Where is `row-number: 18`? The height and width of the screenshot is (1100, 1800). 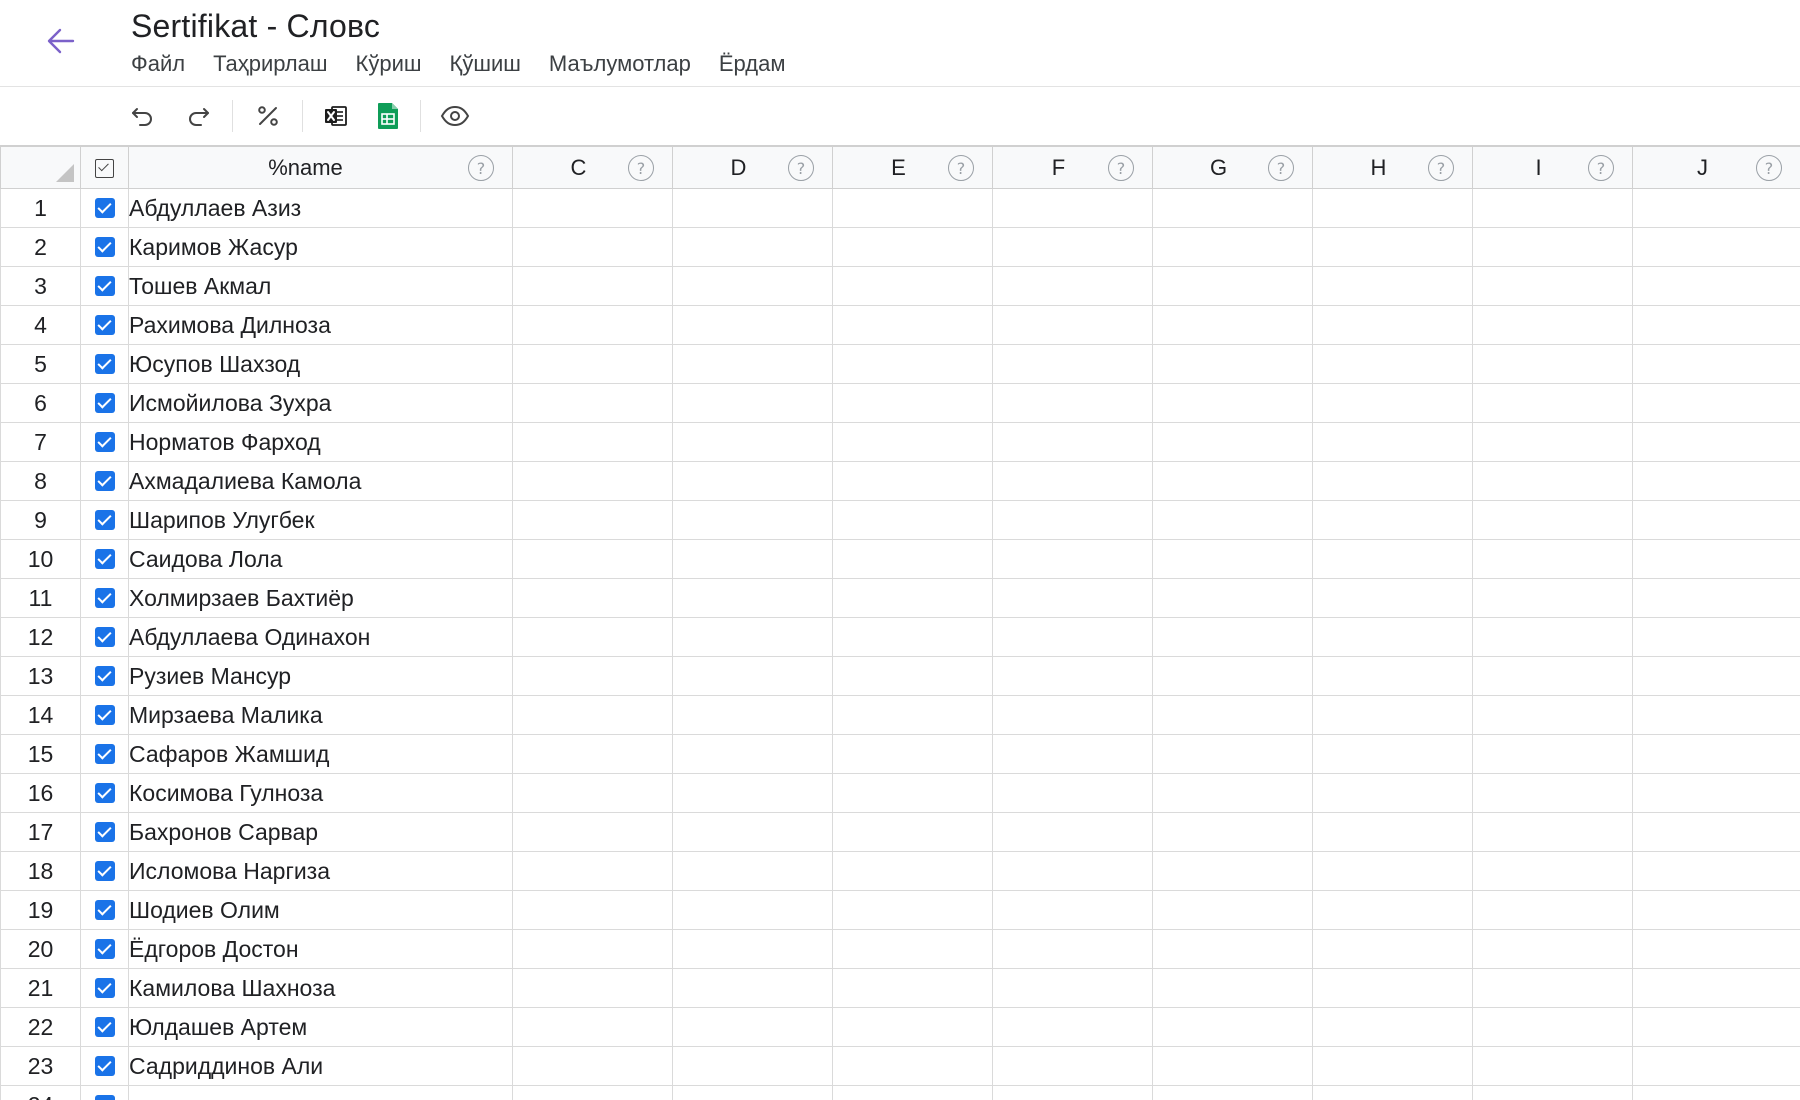 row-number: 18 is located at coordinates (40, 871).